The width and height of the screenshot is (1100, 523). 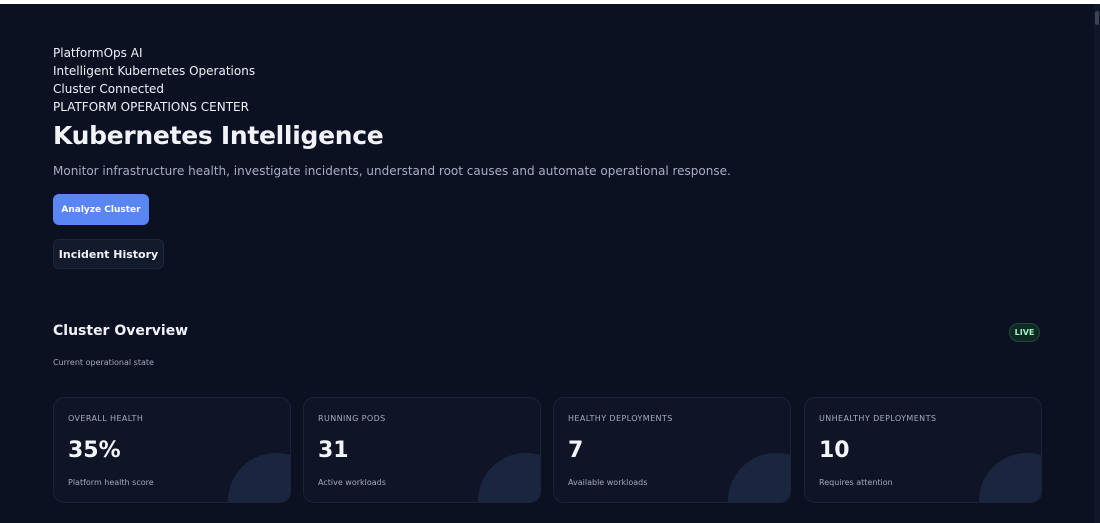 What do you see at coordinates (111, 482) in the screenshot?
I see `card-caption: Platform health score` at bounding box center [111, 482].